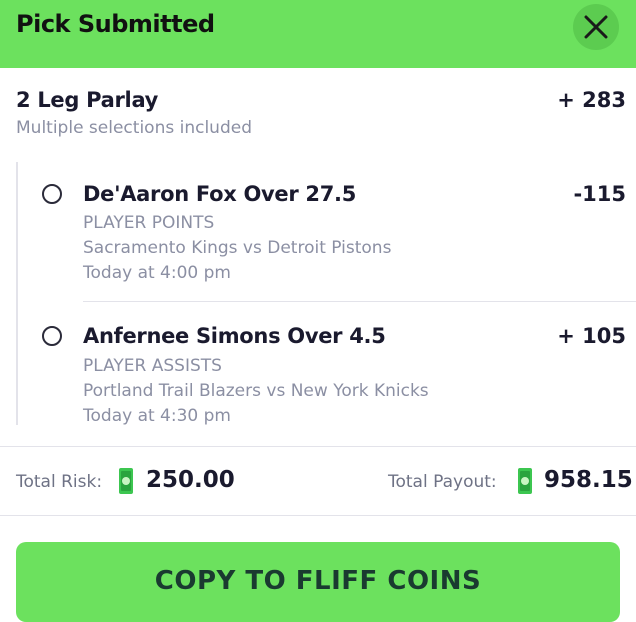  What do you see at coordinates (442, 482) in the screenshot?
I see `total-payout-label: Total Payout:` at bounding box center [442, 482].